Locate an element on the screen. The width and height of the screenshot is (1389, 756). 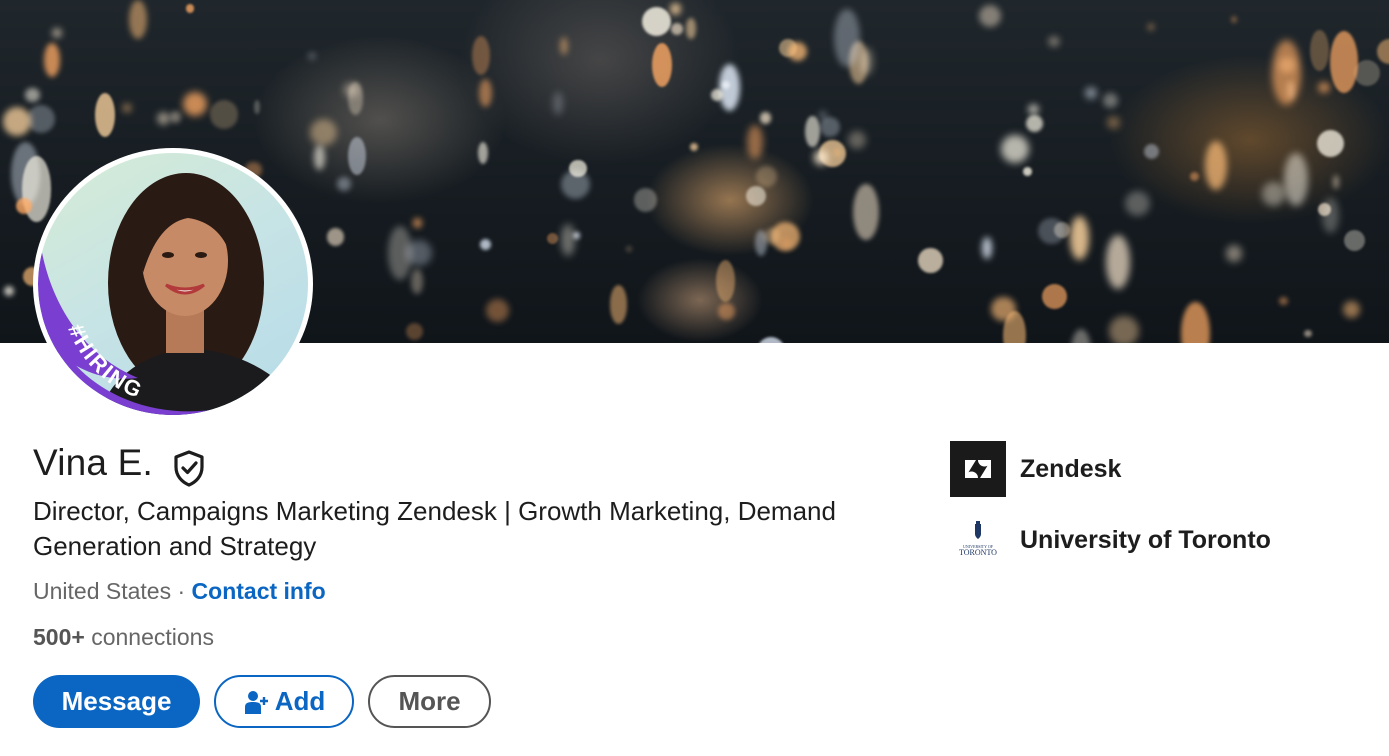
current-company-zendesk: Zendesk is located at coordinates (1035, 469).